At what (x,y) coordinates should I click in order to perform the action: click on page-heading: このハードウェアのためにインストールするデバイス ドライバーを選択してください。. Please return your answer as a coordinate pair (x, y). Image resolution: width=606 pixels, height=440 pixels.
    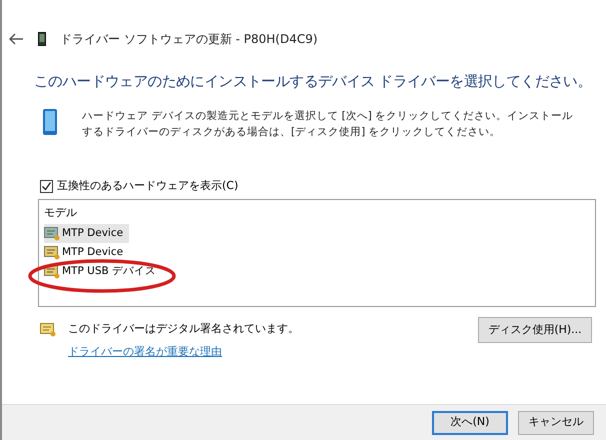
    Looking at the image, I should click on (313, 82).